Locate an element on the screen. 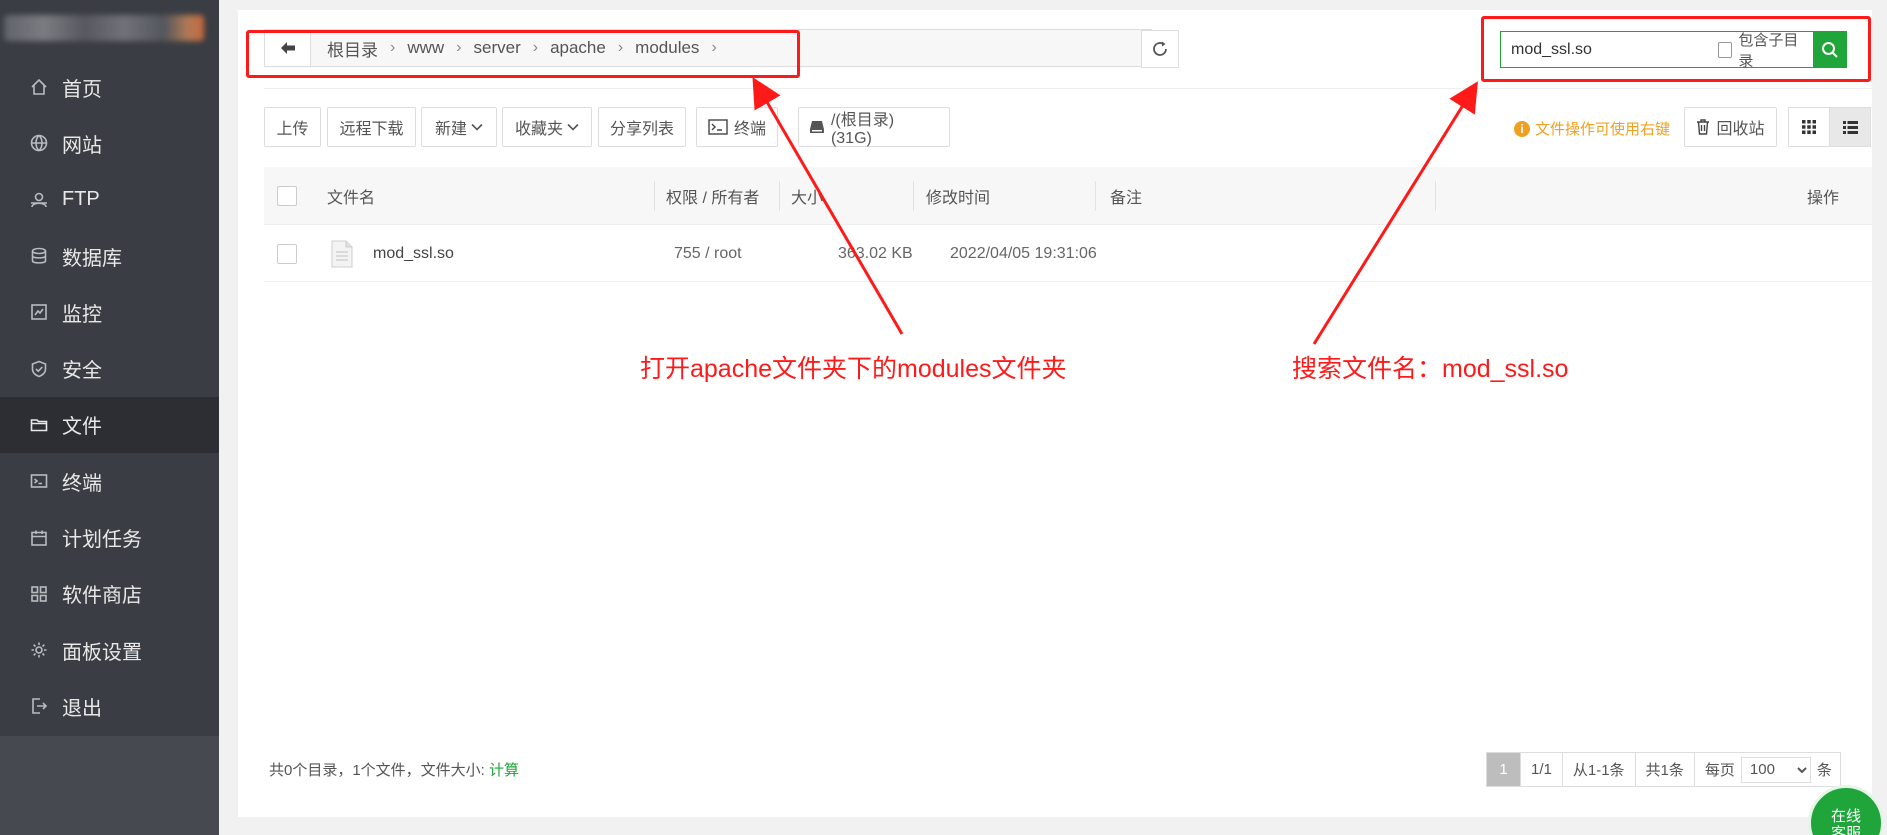  recycle-label: 回收站 is located at coordinates (1740, 129).